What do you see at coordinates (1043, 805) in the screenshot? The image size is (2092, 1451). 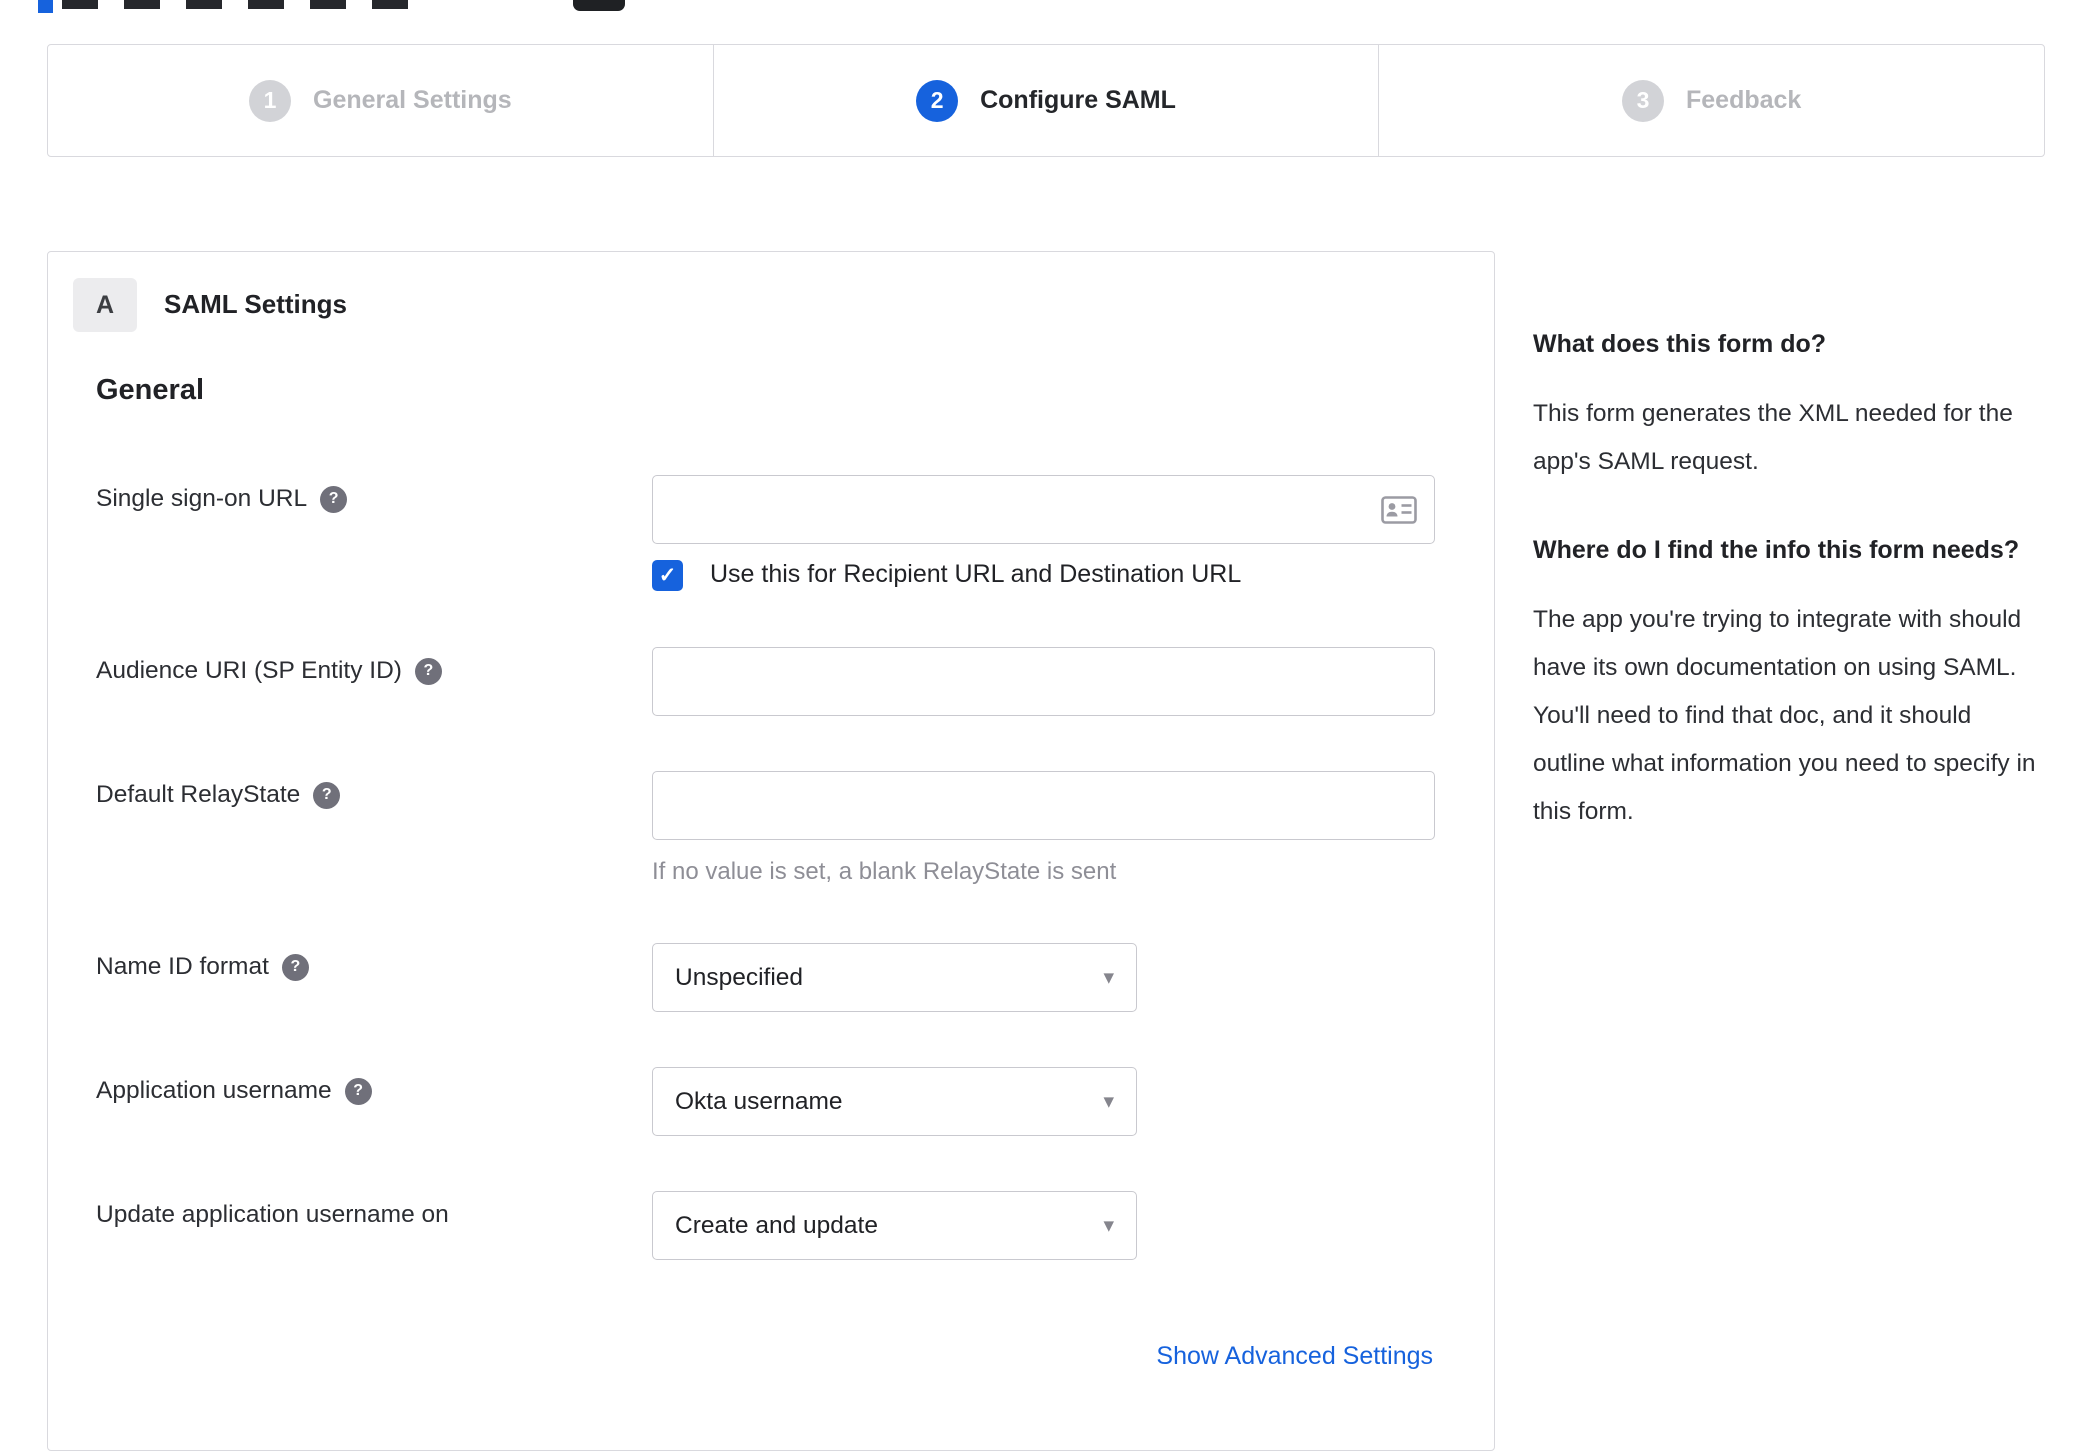 I see `default-relaystate-input` at bounding box center [1043, 805].